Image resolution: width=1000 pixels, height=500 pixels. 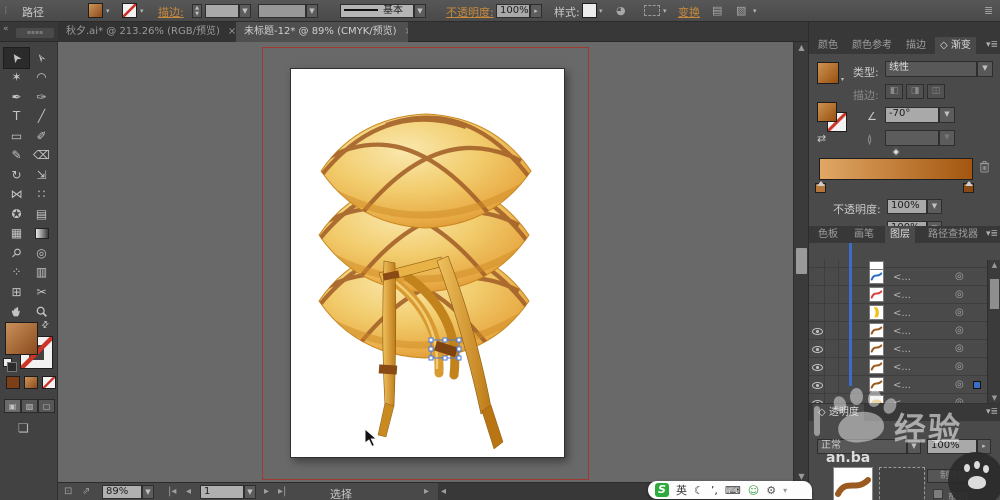 What do you see at coordinates (129, 10) in the screenshot?
I see `stroke-color-swatch` at bounding box center [129, 10].